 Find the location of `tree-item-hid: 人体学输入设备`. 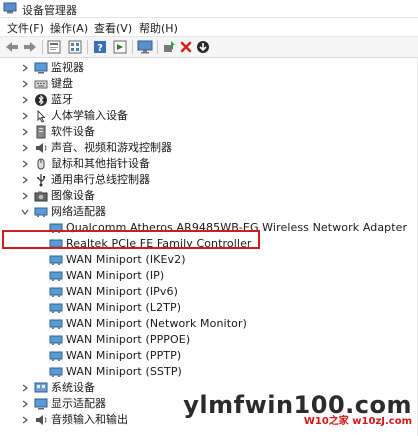

tree-item-hid: 人体学输入设备 is located at coordinates (209, 116).